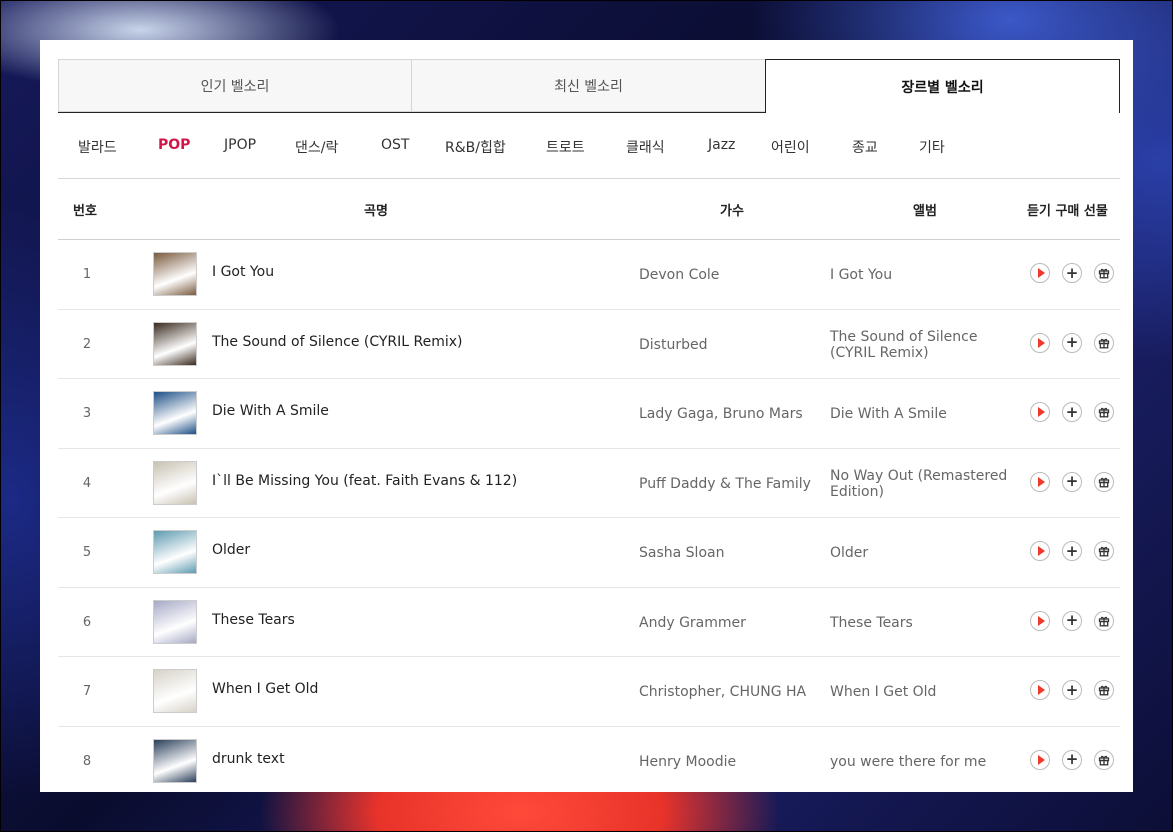  Describe the element at coordinates (240, 145) in the screenshot. I see `genre-jpop: JPOP` at that location.